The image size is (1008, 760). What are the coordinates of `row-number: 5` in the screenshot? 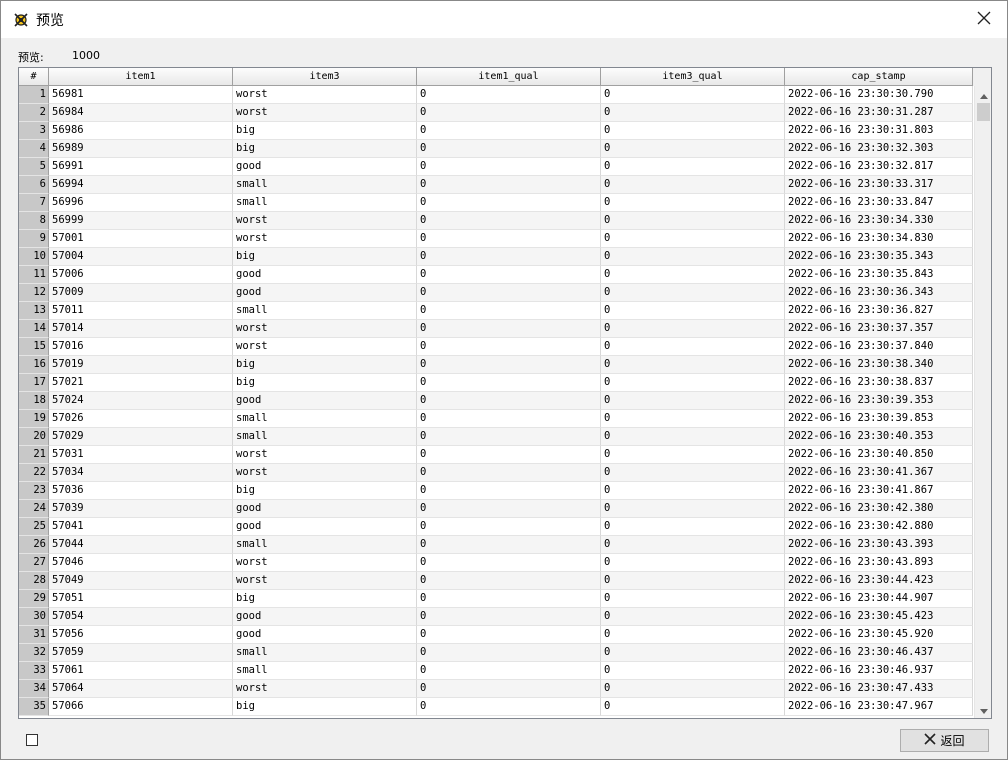 It's located at (34, 167).